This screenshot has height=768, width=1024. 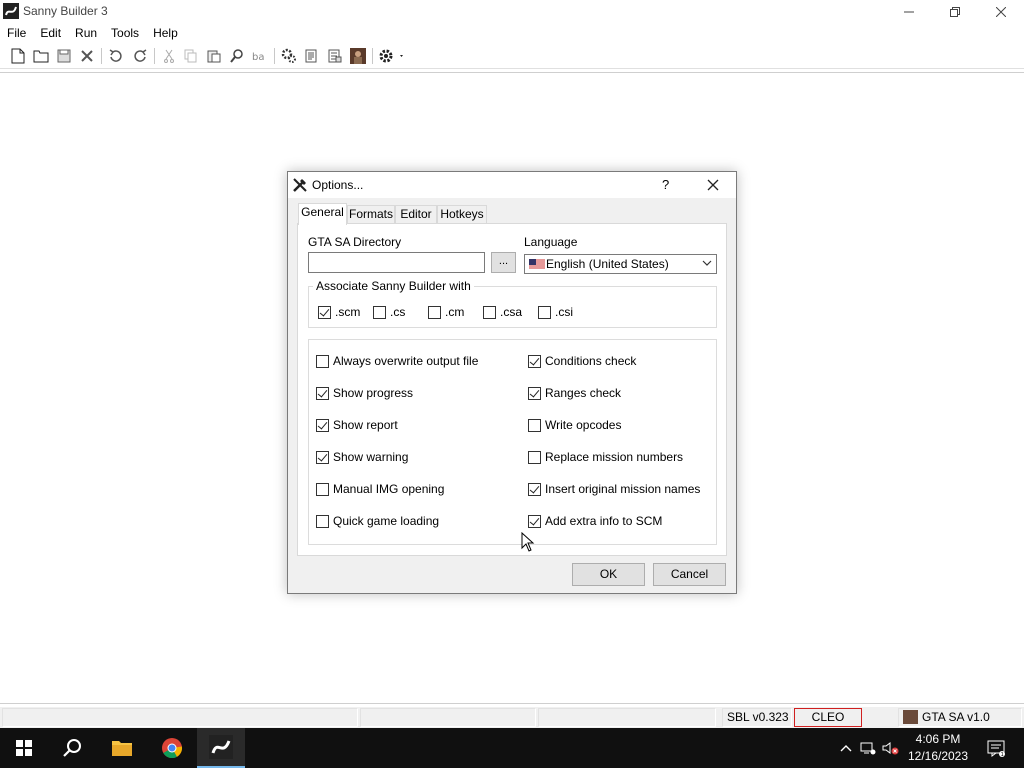 What do you see at coordinates (416, 214) in the screenshot?
I see `tab-editor: Editor` at bounding box center [416, 214].